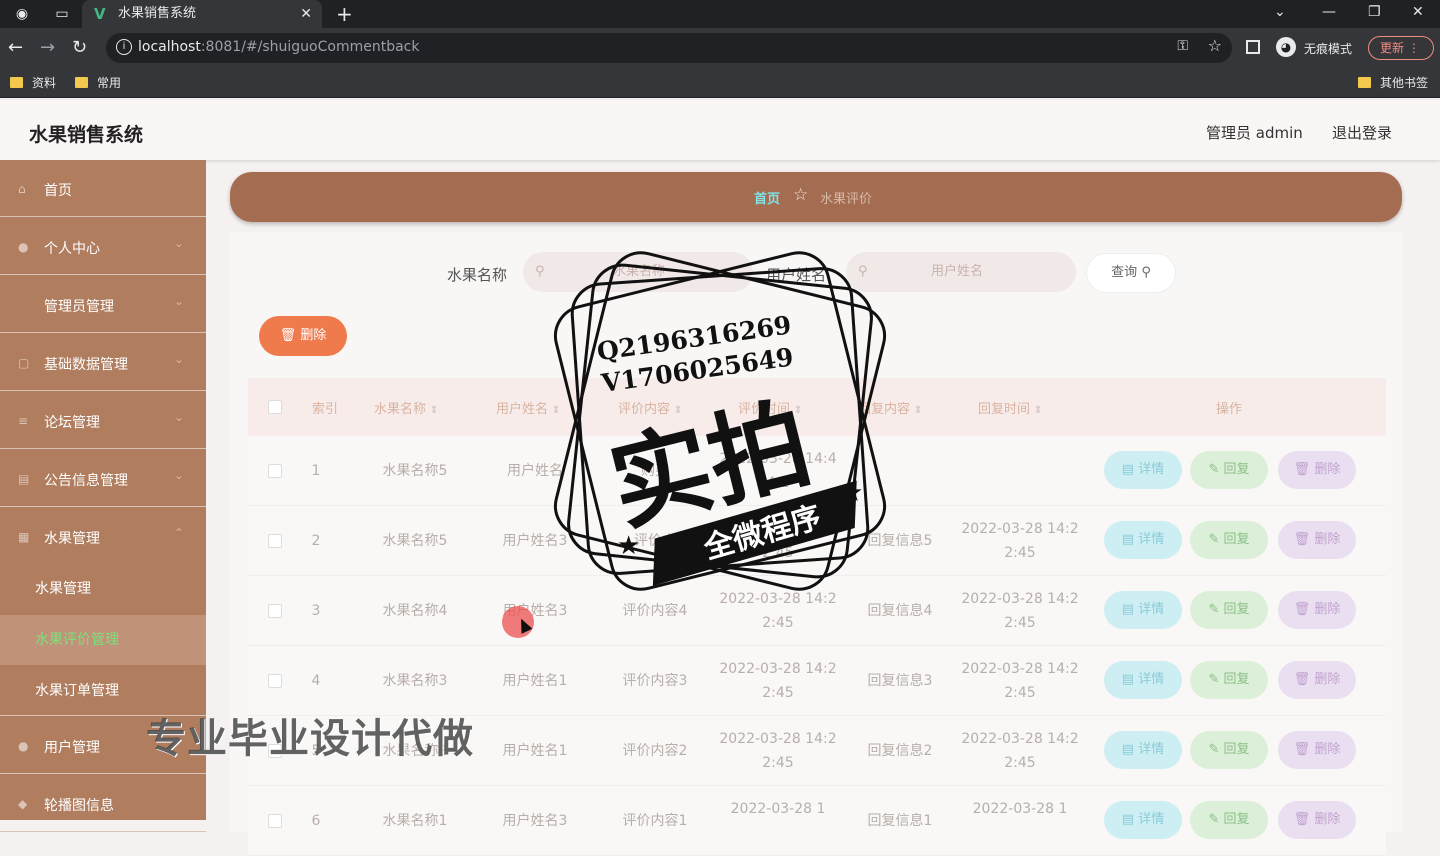 The height and width of the screenshot is (856, 1440). I want to click on query-button: 查询 ⚲, so click(1131, 273).